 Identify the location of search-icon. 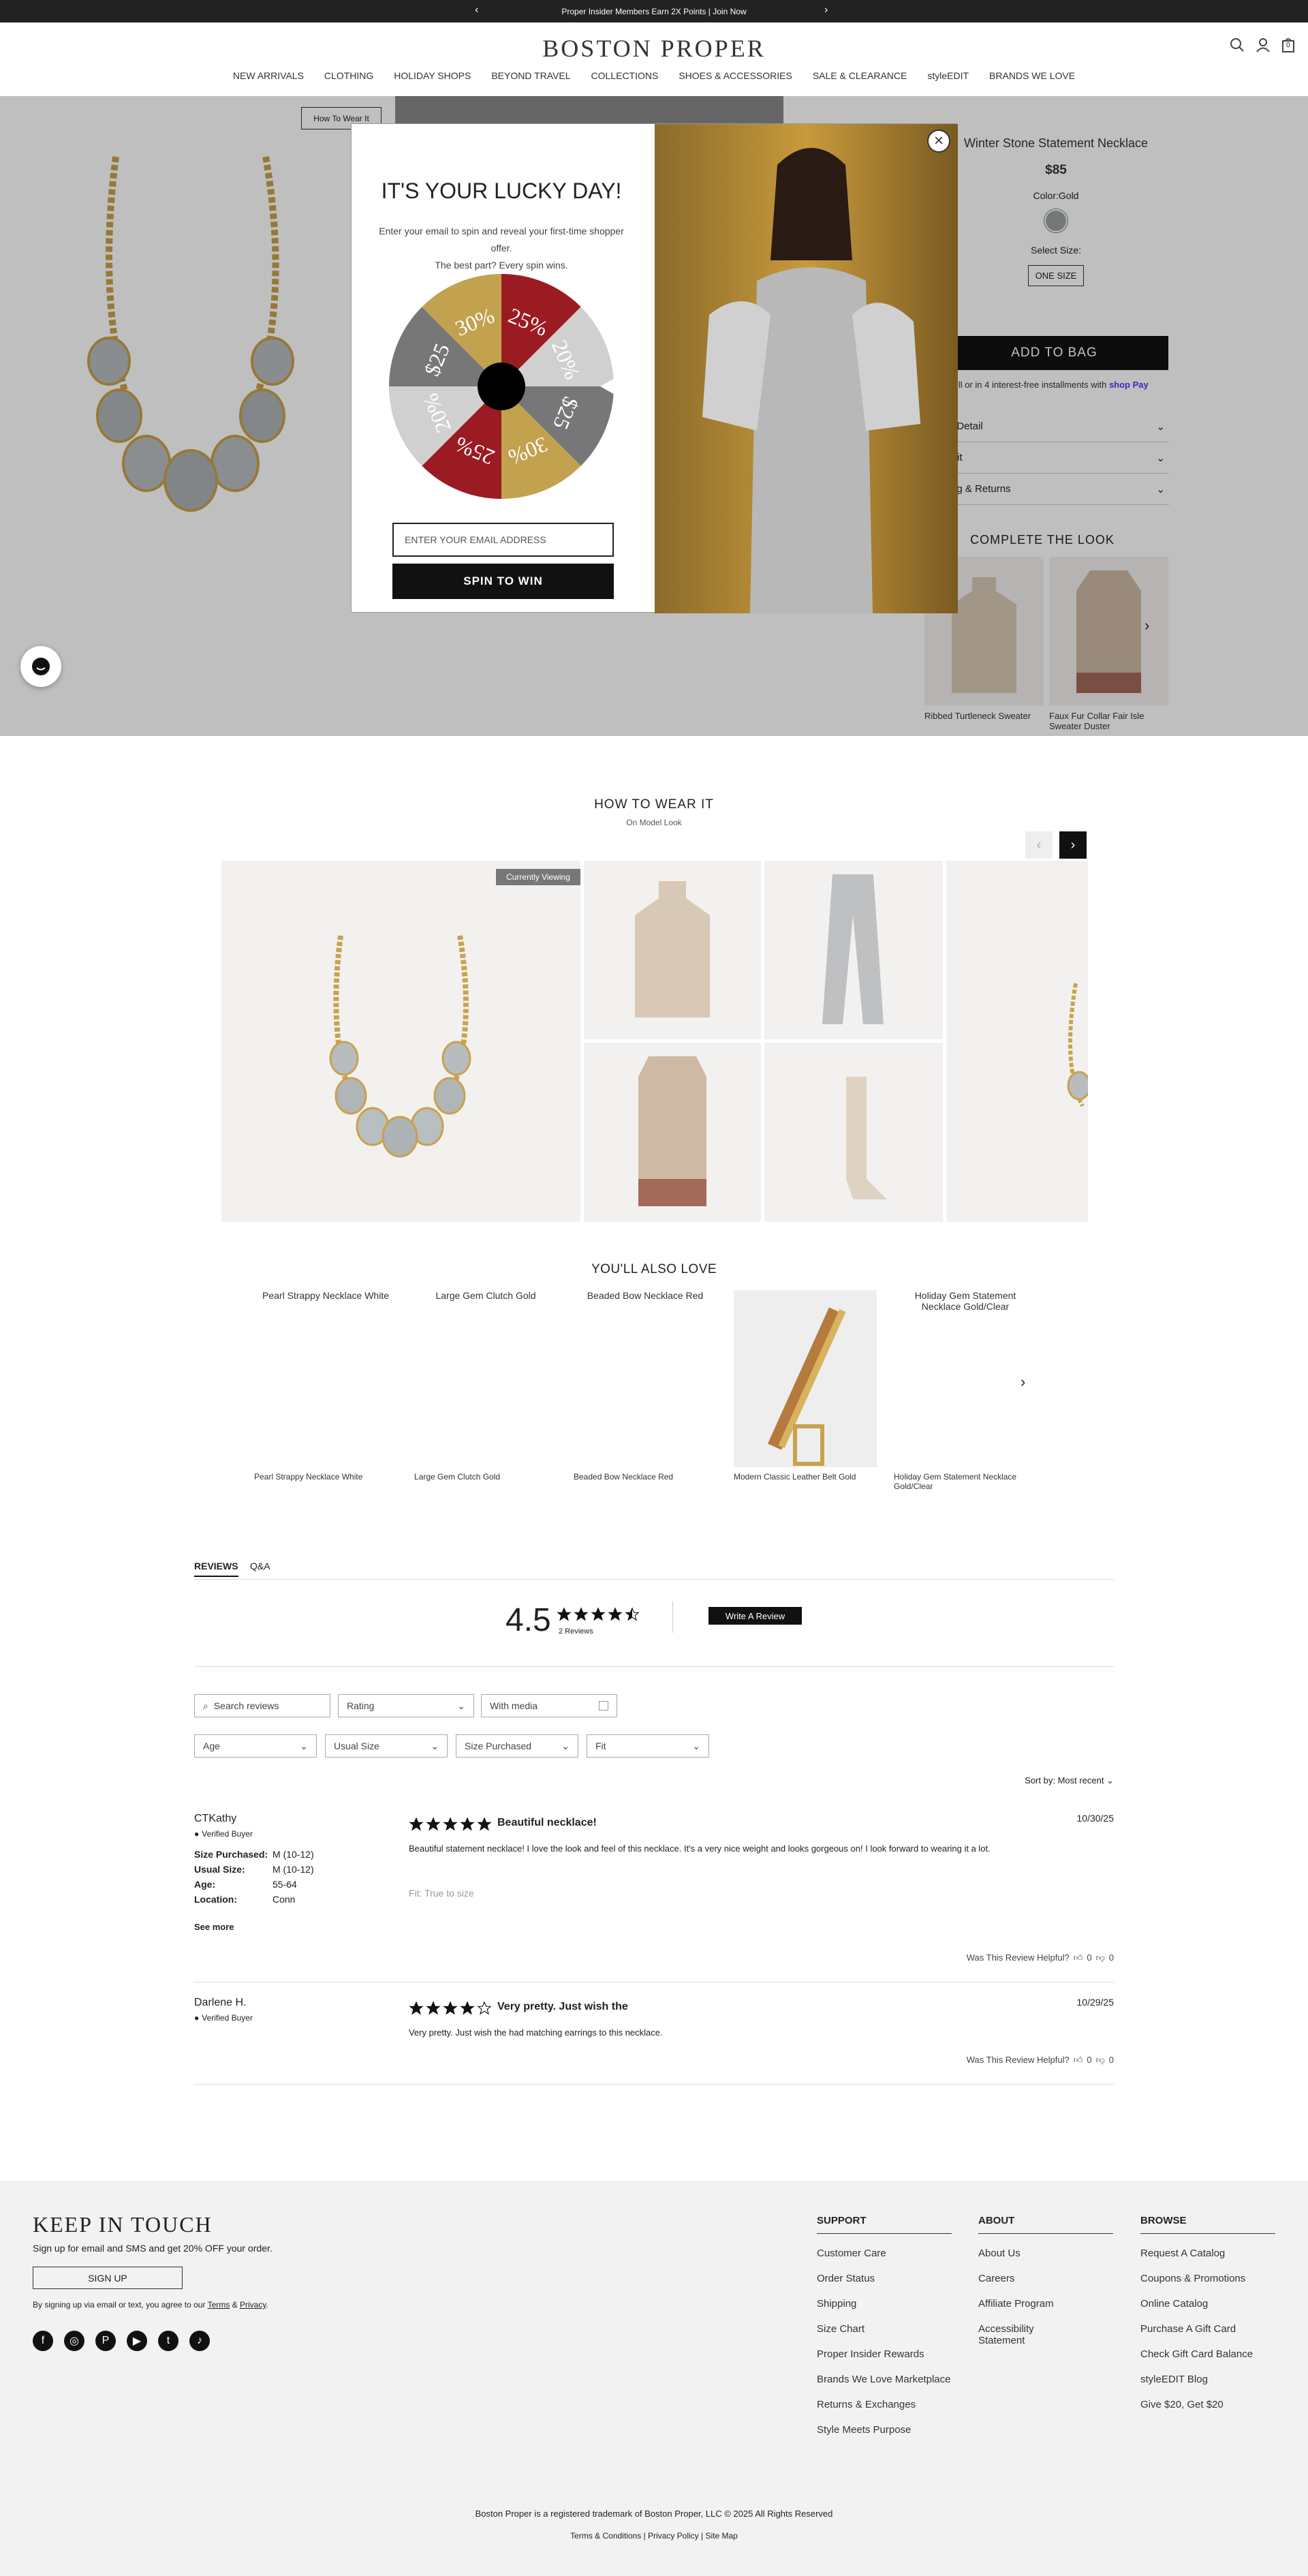
(1237, 44).